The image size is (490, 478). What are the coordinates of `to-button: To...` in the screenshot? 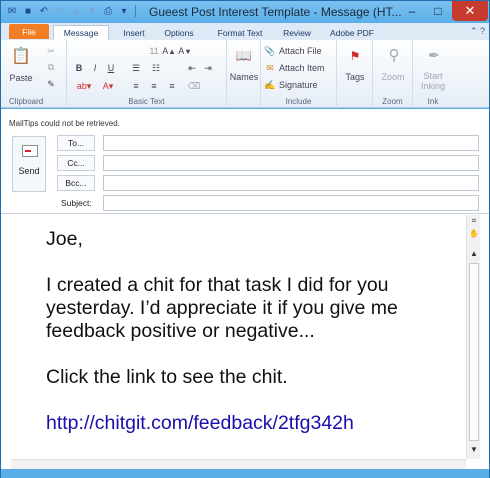 It's located at (76, 143).